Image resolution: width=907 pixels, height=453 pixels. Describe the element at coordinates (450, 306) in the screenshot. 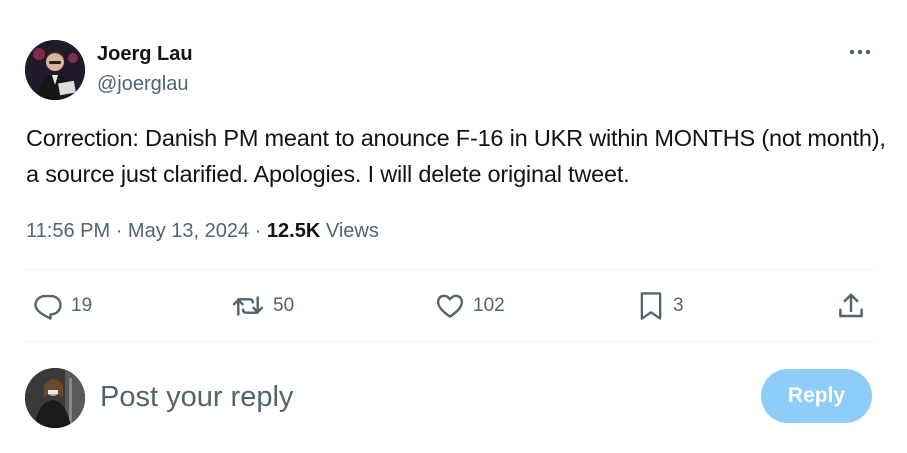

I see `heart-icon` at that location.